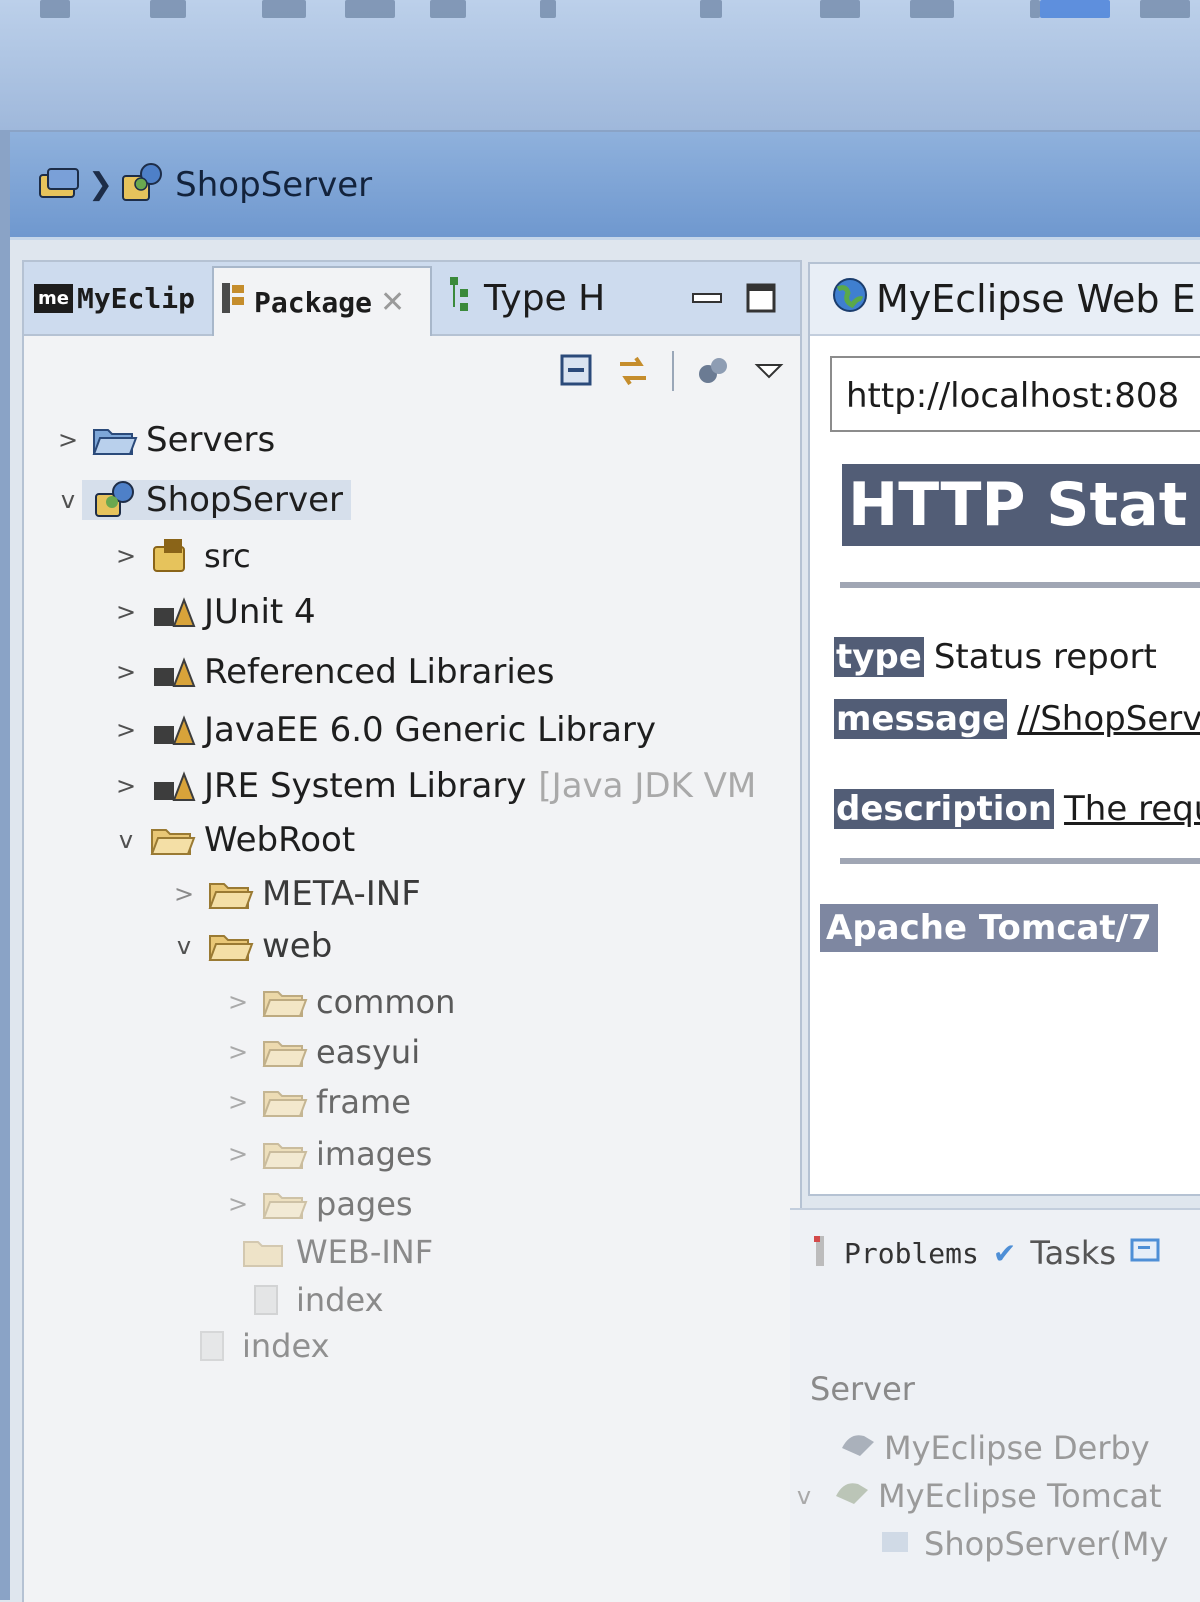 The width and height of the screenshot is (1200, 1602). Describe the element at coordinates (164, 440) in the screenshot. I see `tree-item-servers: > Servers` at that location.